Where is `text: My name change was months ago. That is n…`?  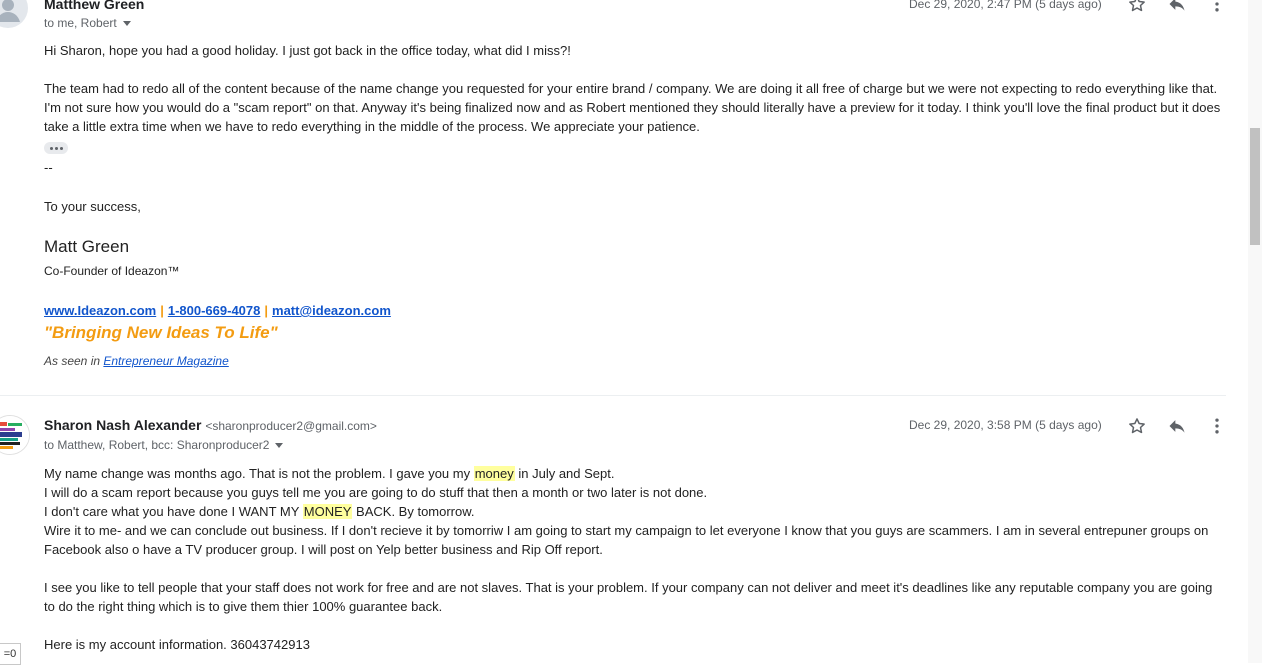 text: My name change was months ago. That is n… is located at coordinates (259, 473).